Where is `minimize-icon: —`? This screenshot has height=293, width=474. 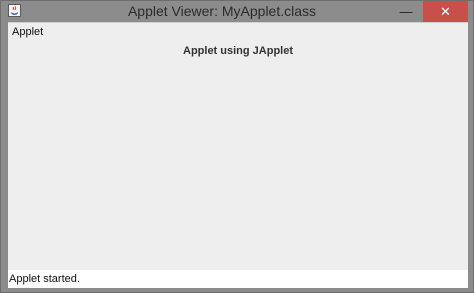 minimize-icon: — is located at coordinates (406, 11).